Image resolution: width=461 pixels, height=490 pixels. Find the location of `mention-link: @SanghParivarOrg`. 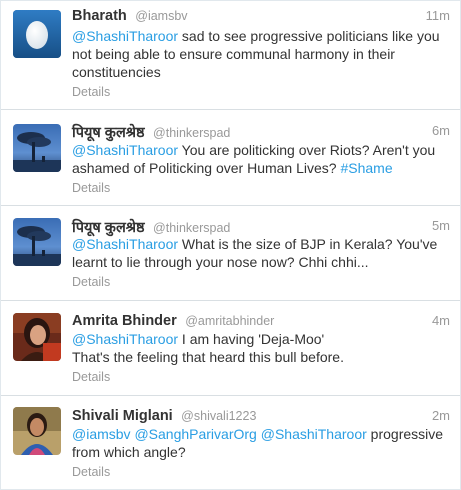

mention-link: @SanghParivarOrg is located at coordinates (195, 434).